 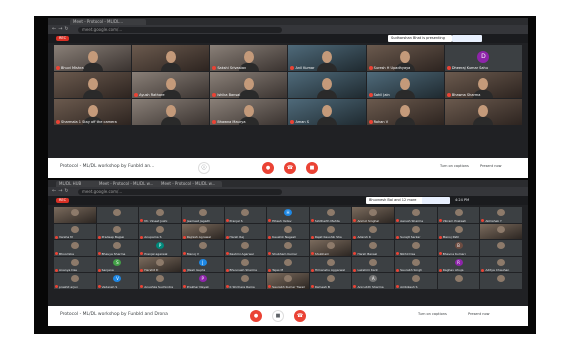 What do you see at coordinates (373, 231) in the screenshot?
I see `participant-tile: Adarsh K` at bounding box center [373, 231].